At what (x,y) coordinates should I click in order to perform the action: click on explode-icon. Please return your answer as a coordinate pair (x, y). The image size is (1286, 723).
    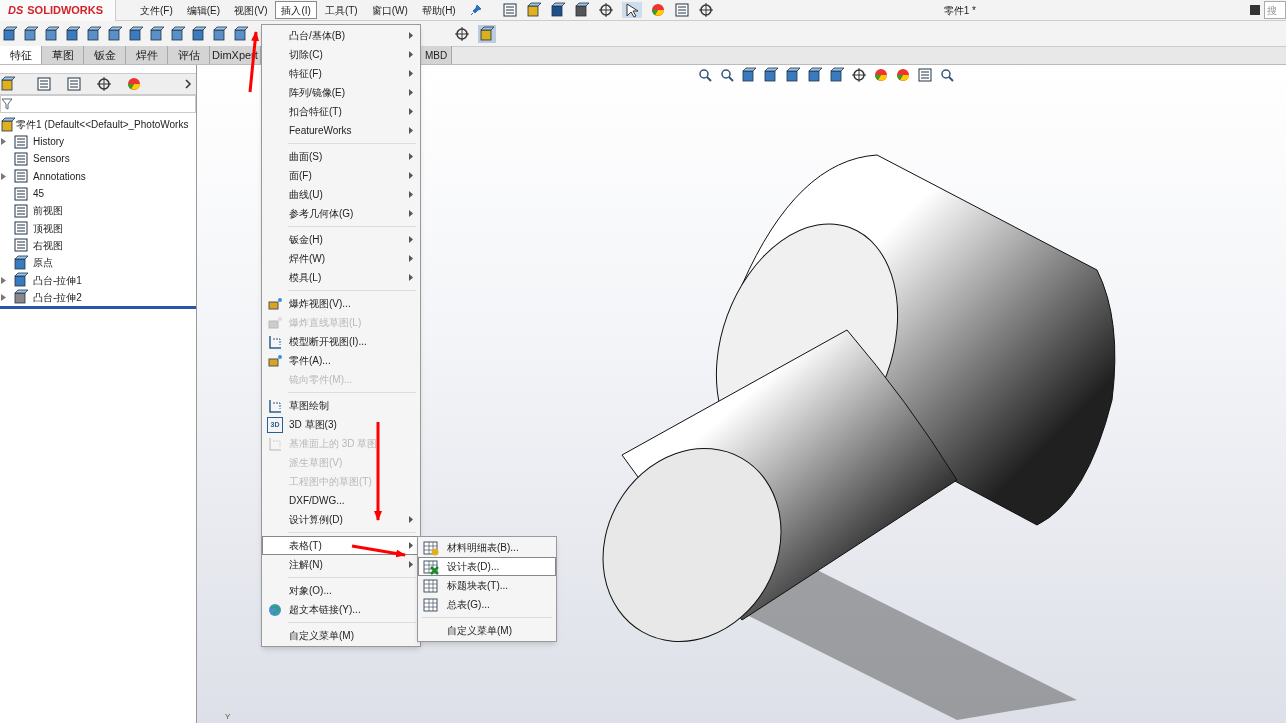
    Looking at the image, I should click on (275, 303).